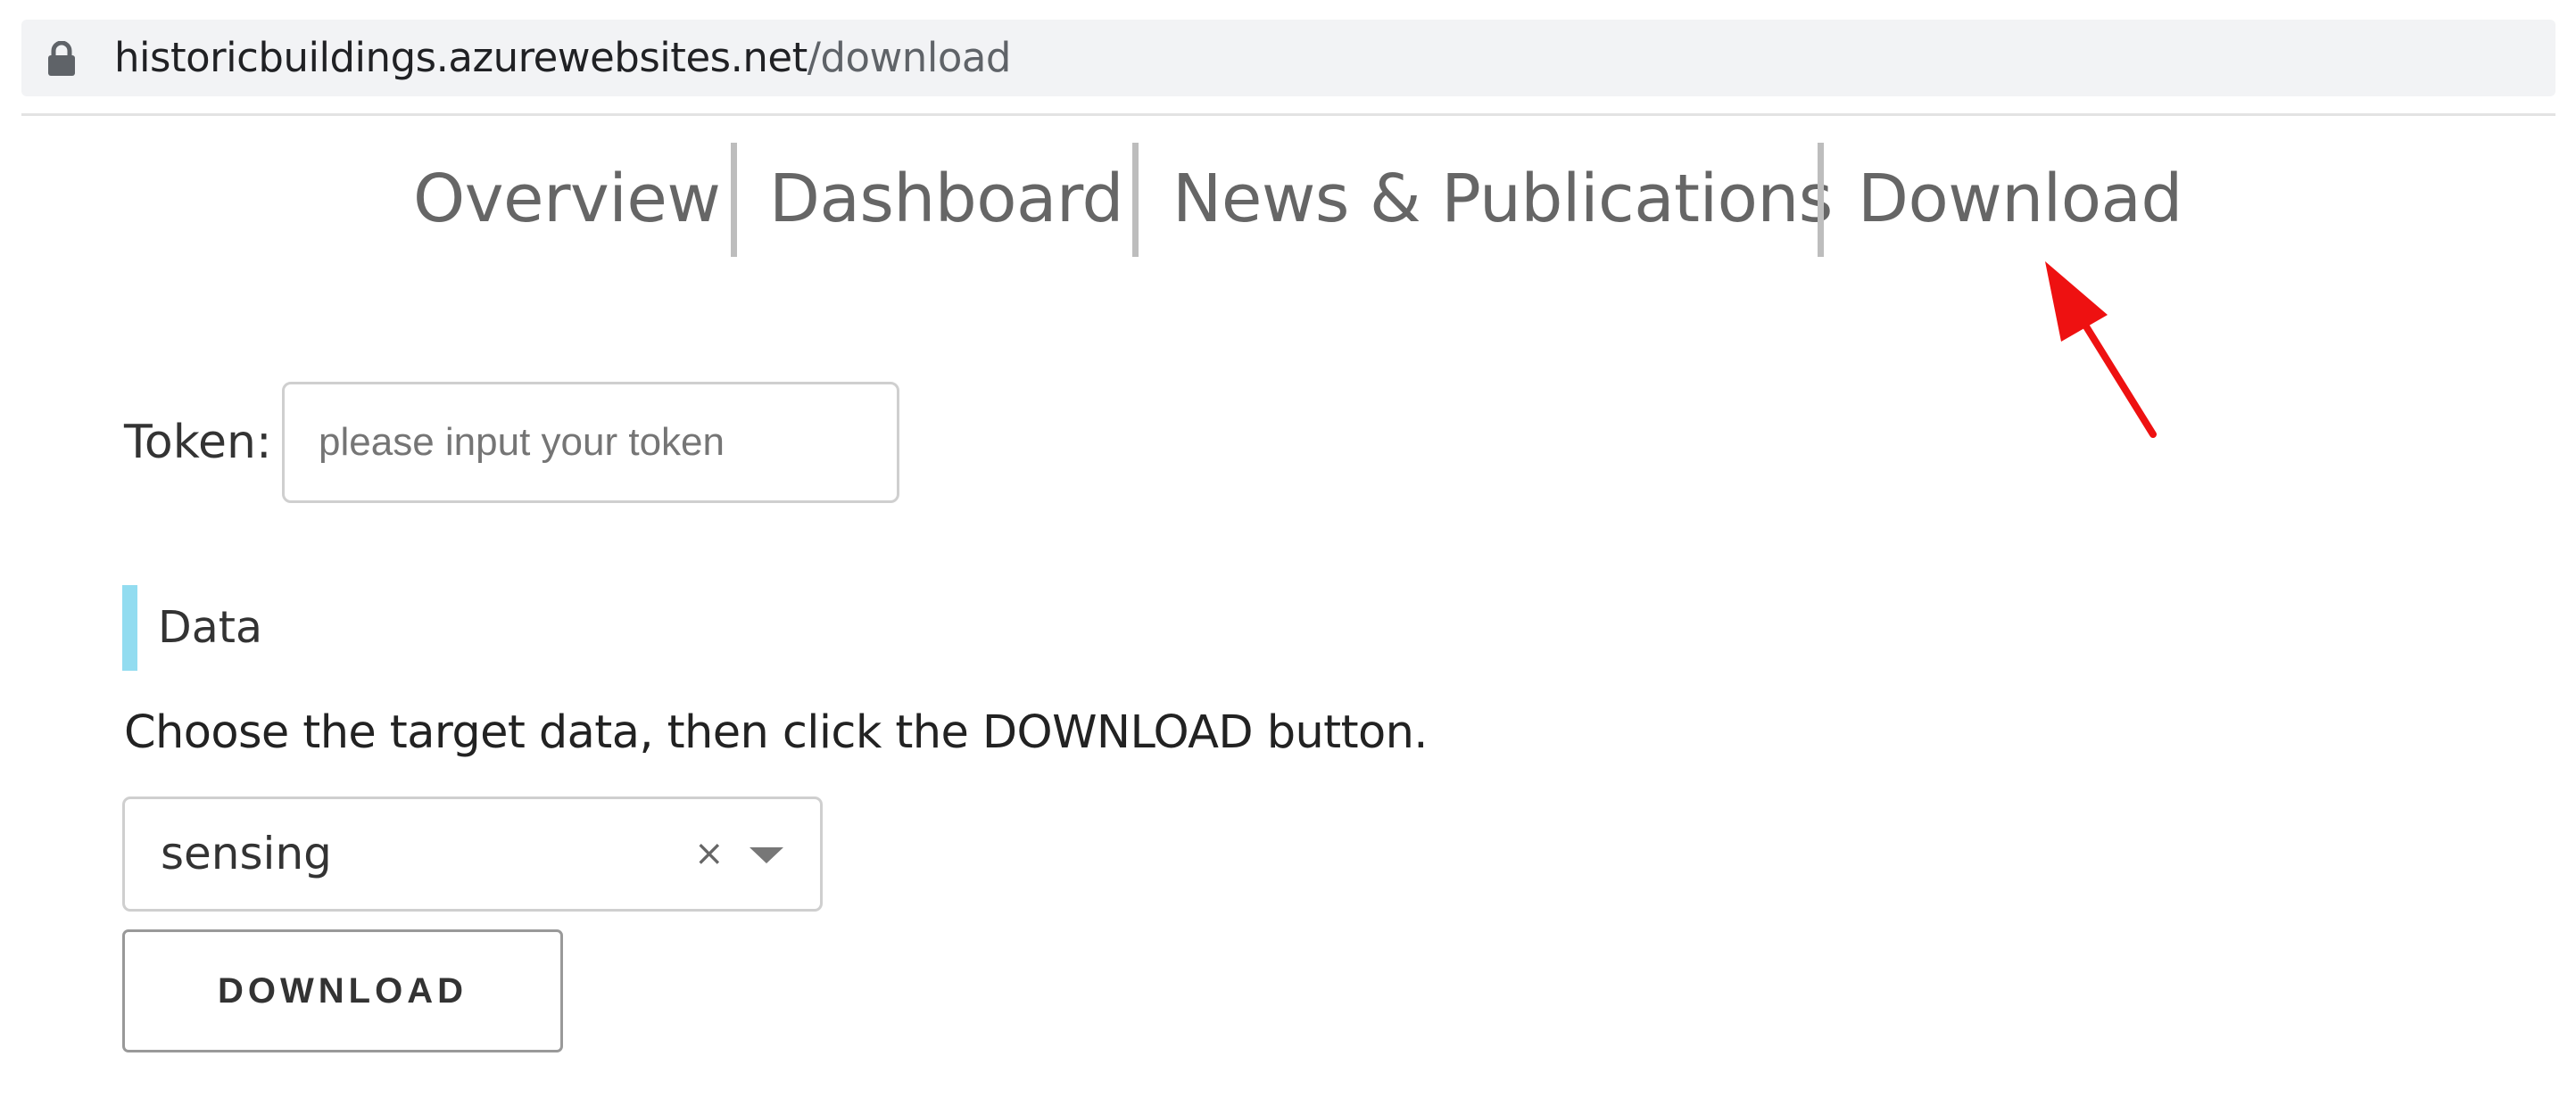 The height and width of the screenshot is (1106, 2576). I want to click on token-label: Token:, so click(198, 443).